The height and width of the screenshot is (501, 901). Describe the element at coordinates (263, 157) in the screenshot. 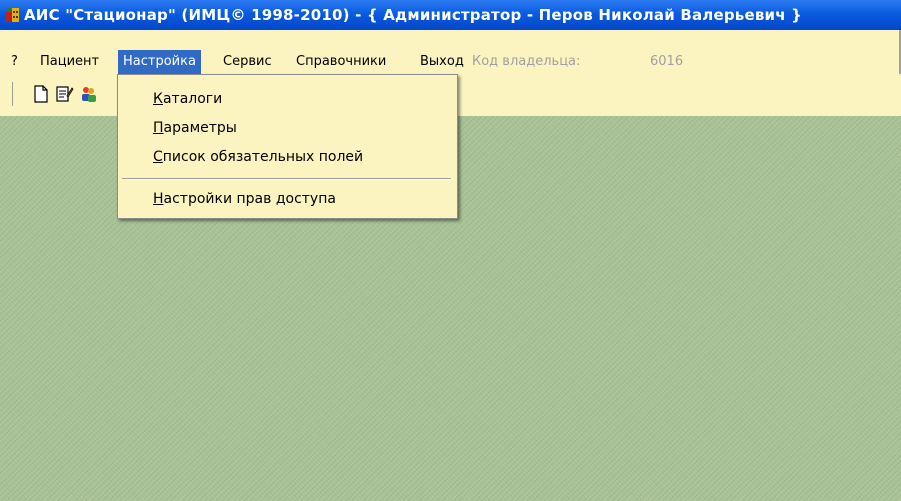

I see `label-rest: писок обязательных полей` at that location.